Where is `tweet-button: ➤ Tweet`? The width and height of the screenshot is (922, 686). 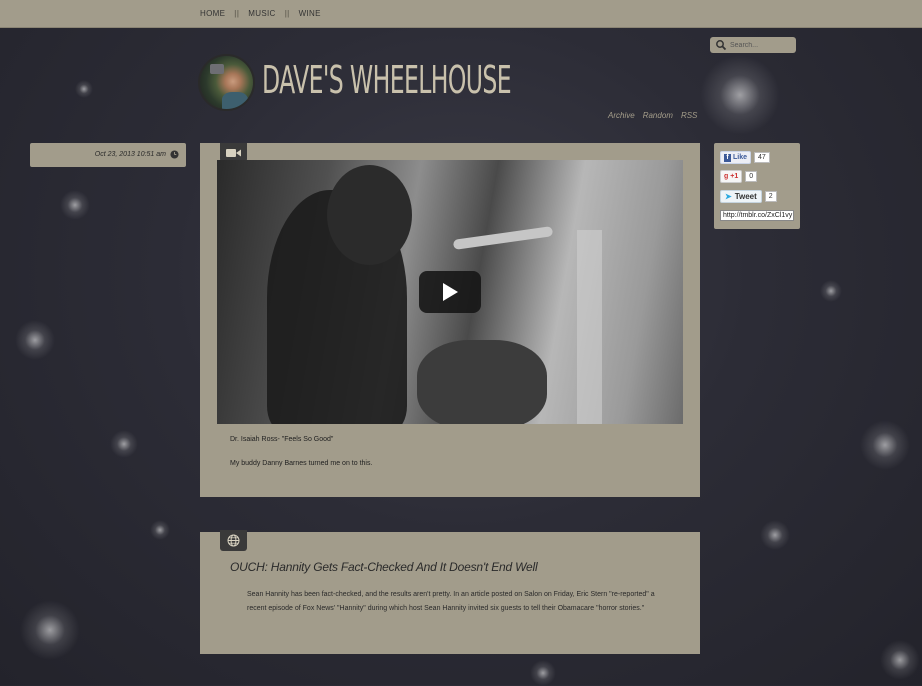 tweet-button: ➤ Tweet is located at coordinates (741, 196).